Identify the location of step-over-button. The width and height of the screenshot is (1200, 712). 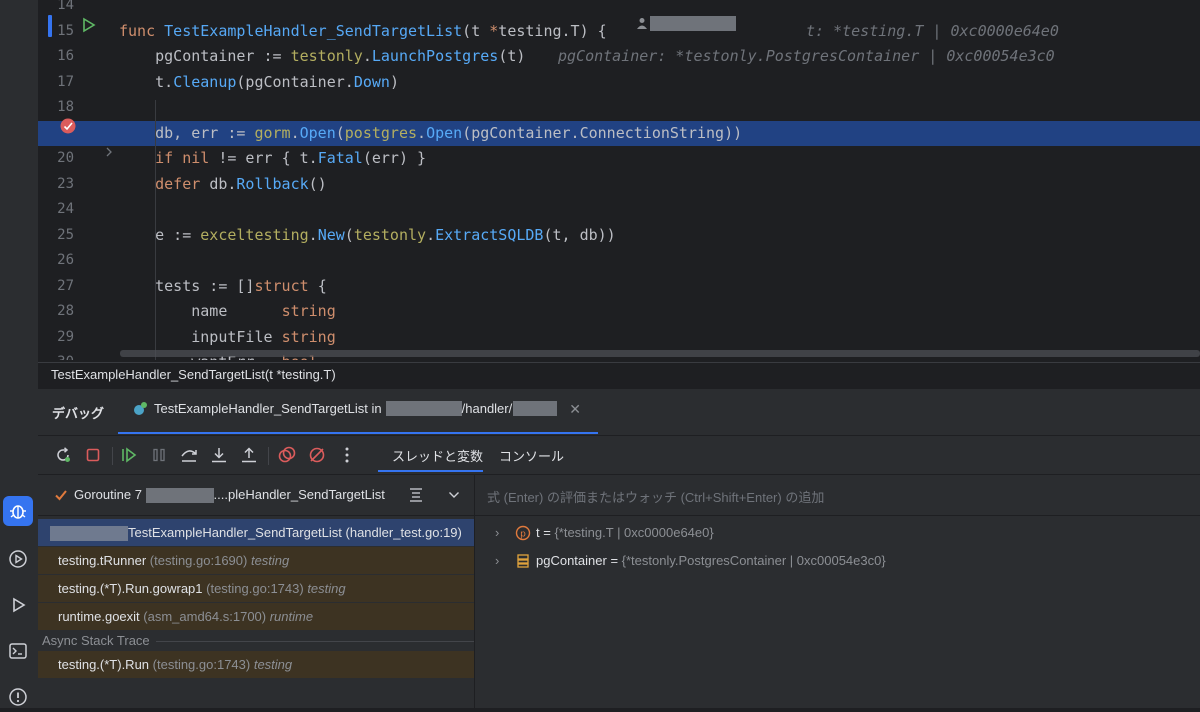
(189, 455).